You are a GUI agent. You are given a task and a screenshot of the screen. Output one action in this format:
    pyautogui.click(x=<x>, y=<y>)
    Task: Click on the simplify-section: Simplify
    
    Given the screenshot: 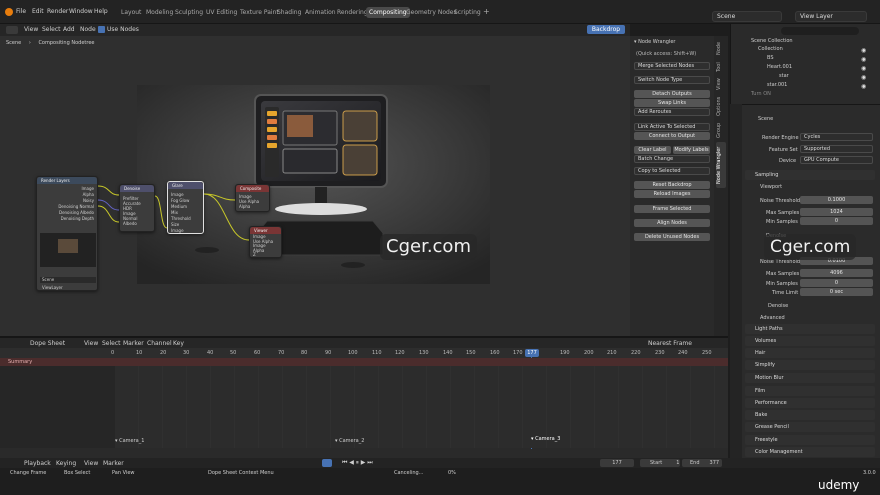 What is the action you would take?
    pyautogui.click(x=810, y=365)
    